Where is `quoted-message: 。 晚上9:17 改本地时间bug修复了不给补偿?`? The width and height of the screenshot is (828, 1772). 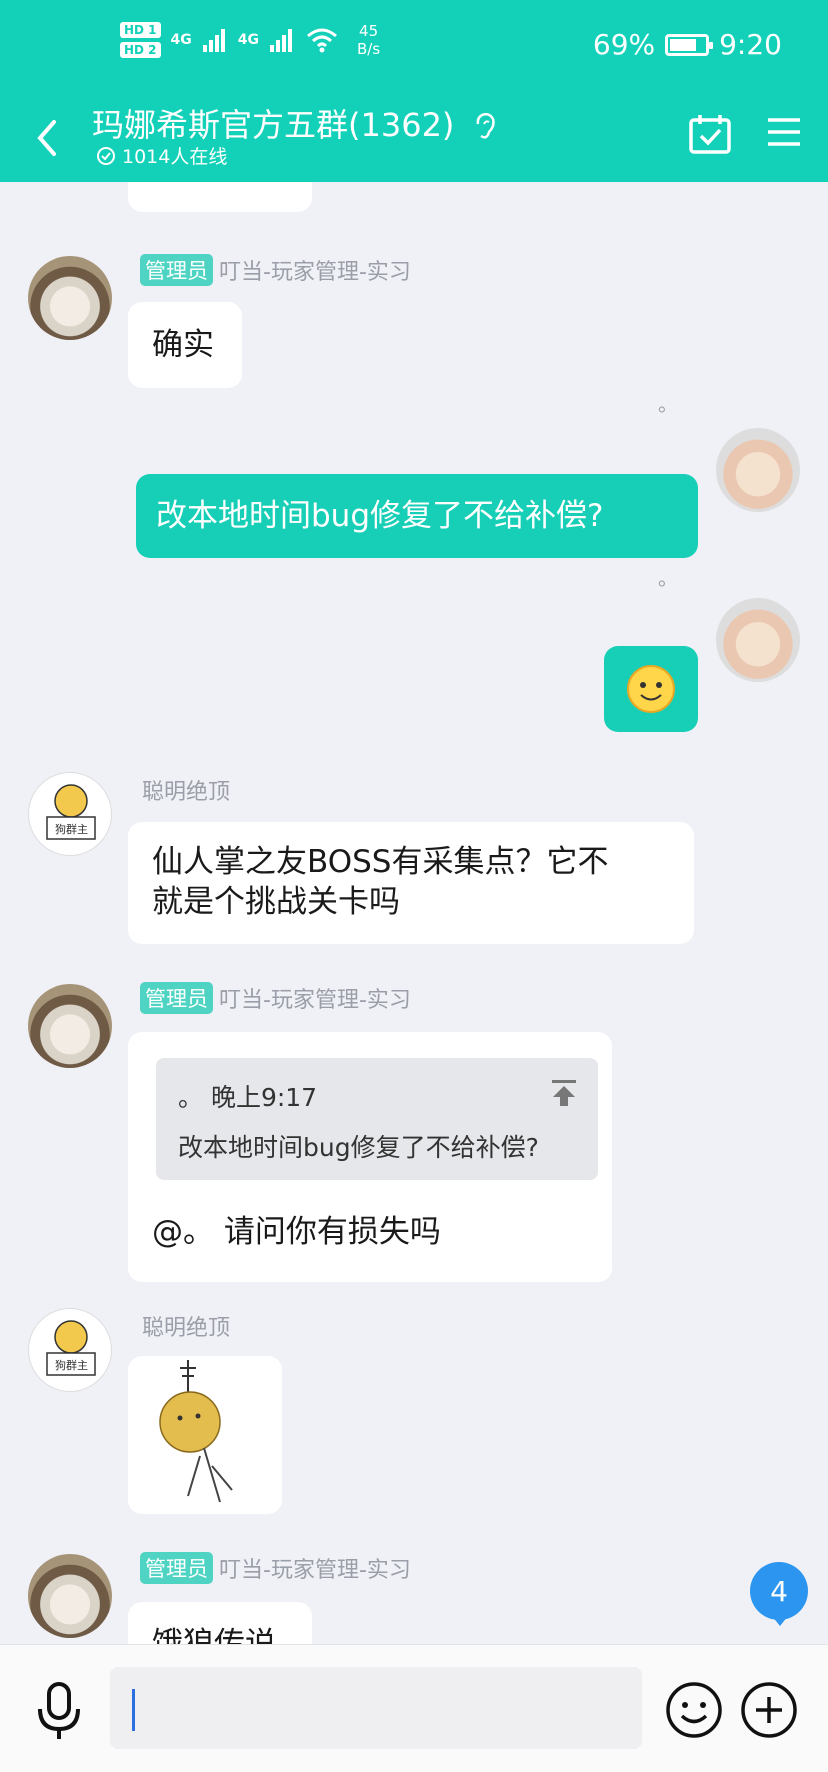
quoted-message: 。 晚上9:17 改本地时间bug修复了不给补偿? is located at coordinates (377, 1119).